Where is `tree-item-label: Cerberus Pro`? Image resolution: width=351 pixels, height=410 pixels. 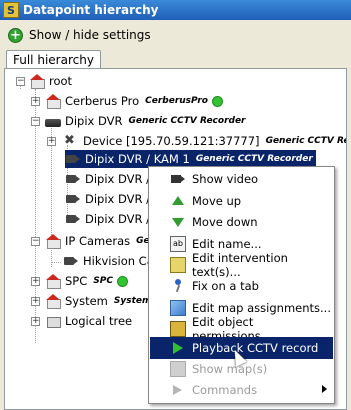 tree-item-label: Cerberus Pro is located at coordinates (102, 101).